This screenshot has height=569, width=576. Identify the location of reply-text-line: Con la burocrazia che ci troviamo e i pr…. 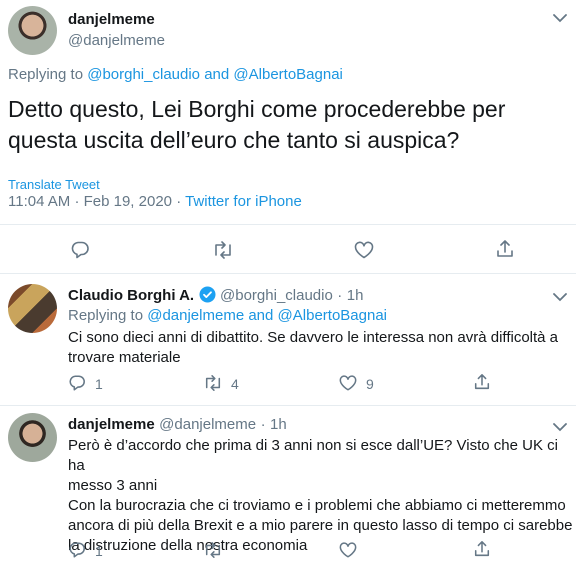
(317, 505).